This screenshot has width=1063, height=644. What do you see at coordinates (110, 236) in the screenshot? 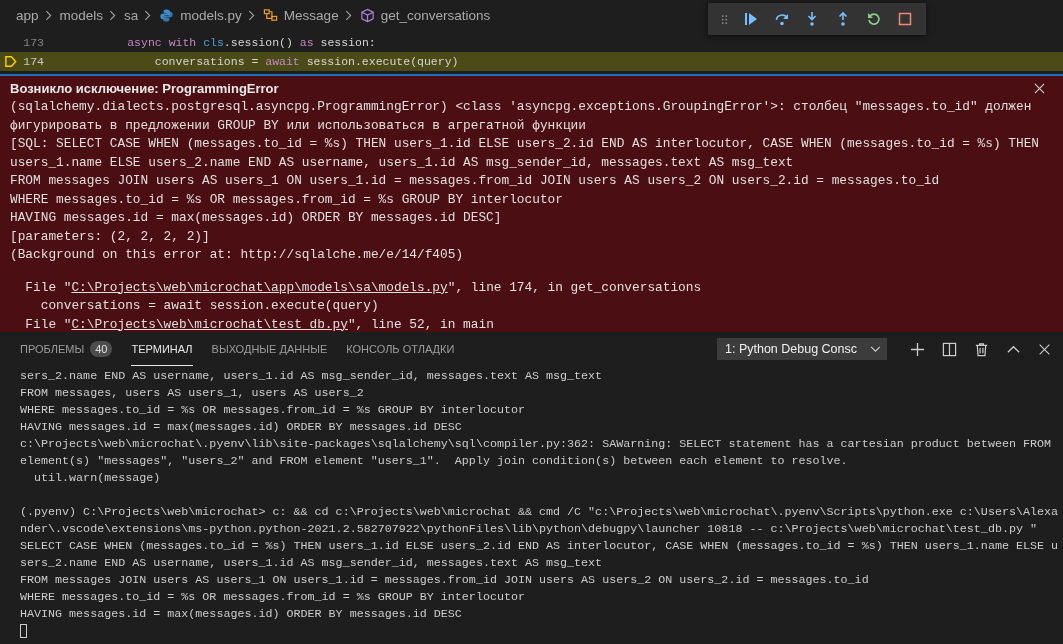
I see `error-text-line: [parameters: (2, 2, 2, 2)]` at bounding box center [110, 236].